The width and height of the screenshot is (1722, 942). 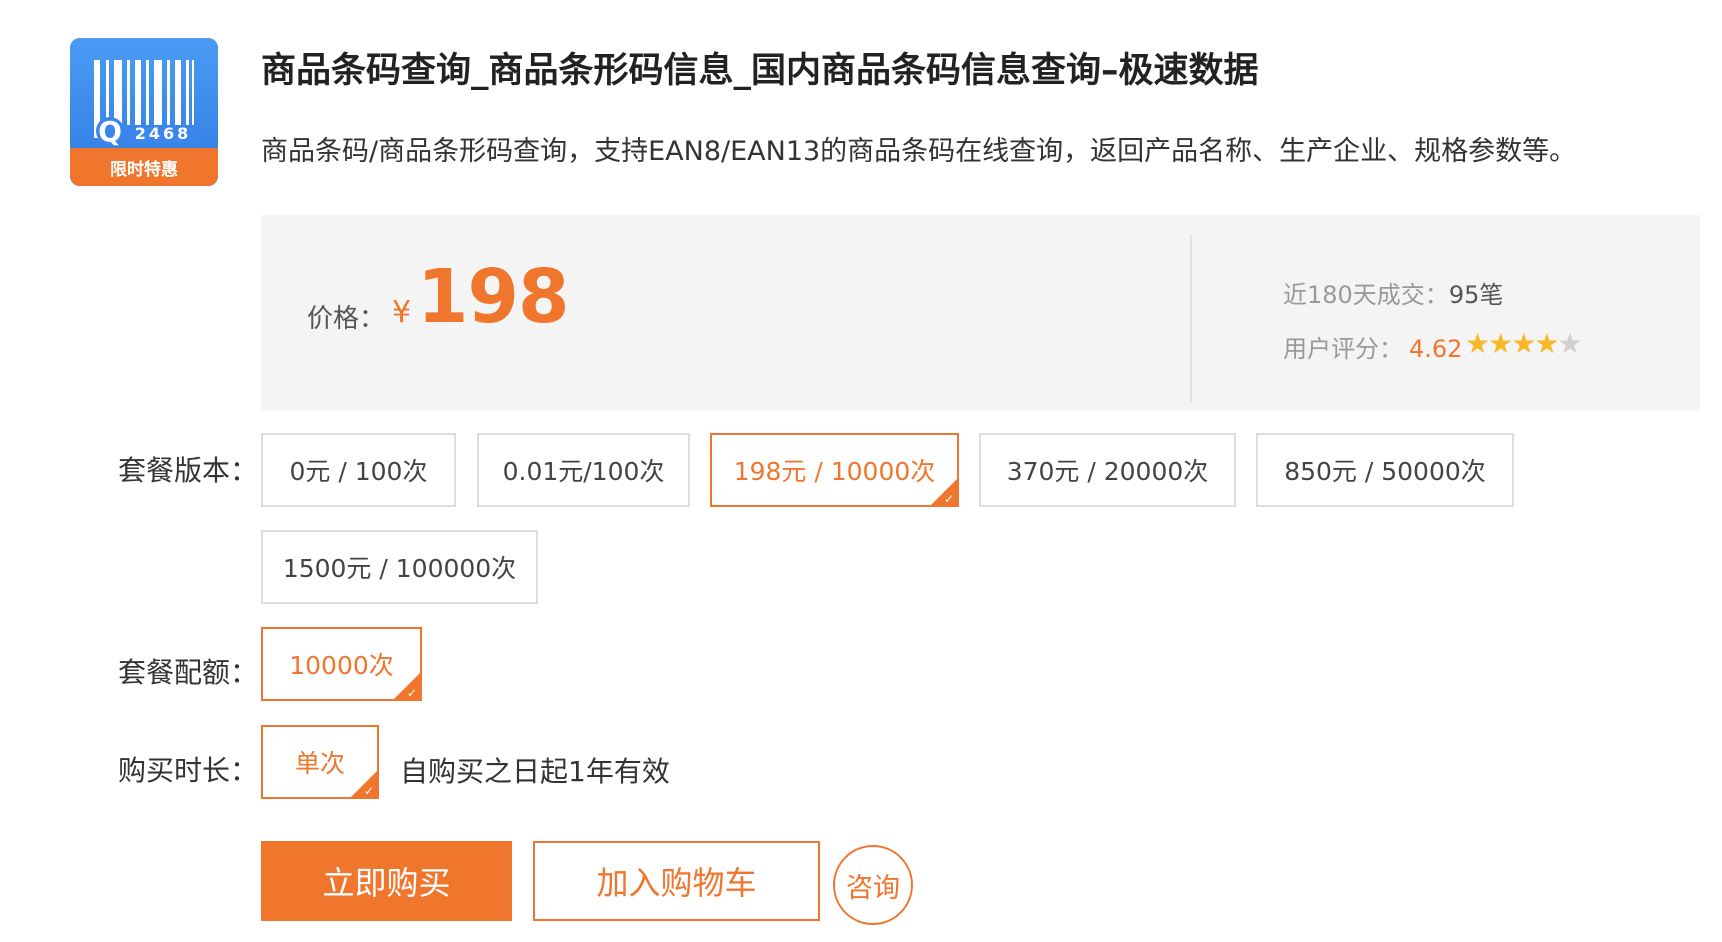 I want to click on quota-option-0: 10000次, so click(x=341, y=664).